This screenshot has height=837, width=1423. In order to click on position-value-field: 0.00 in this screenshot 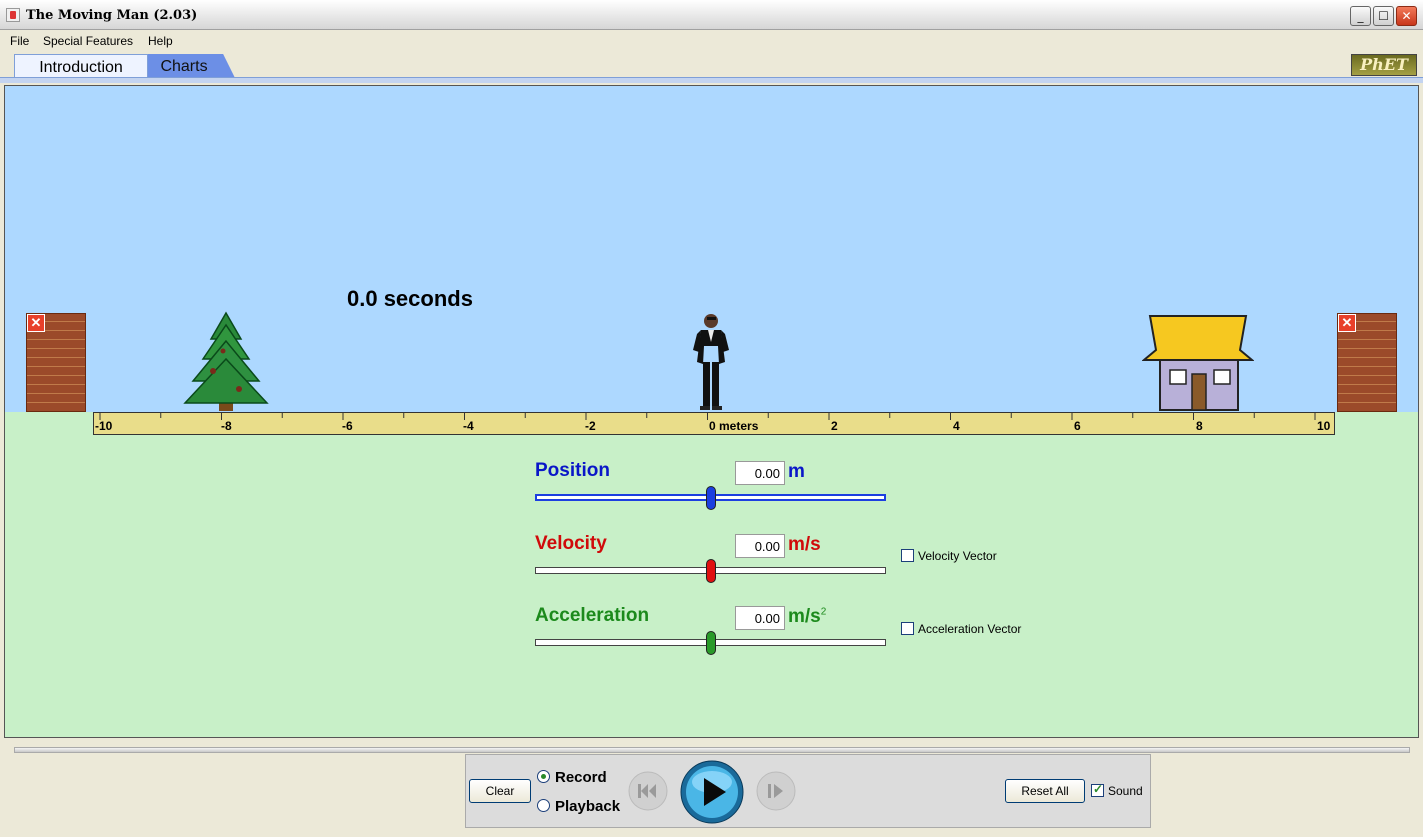, I will do `click(760, 473)`.